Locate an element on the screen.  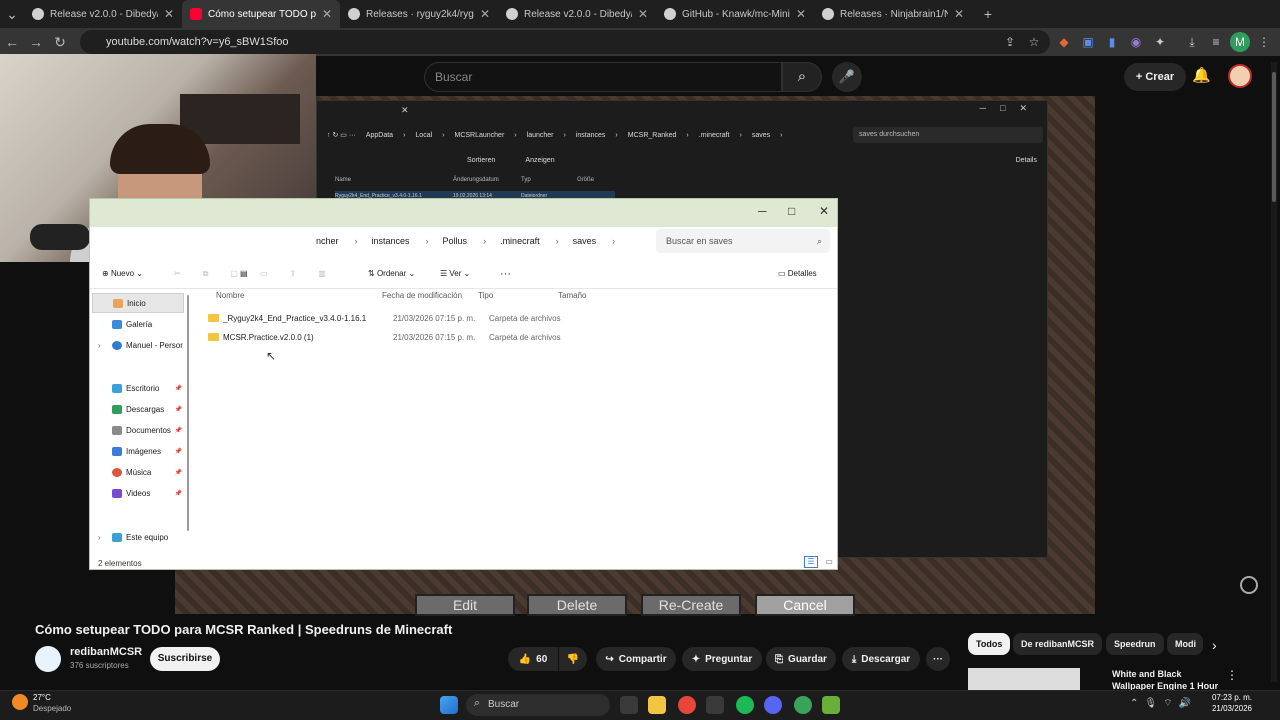
maximize-icon: □ is located at coordinates (791, 211).